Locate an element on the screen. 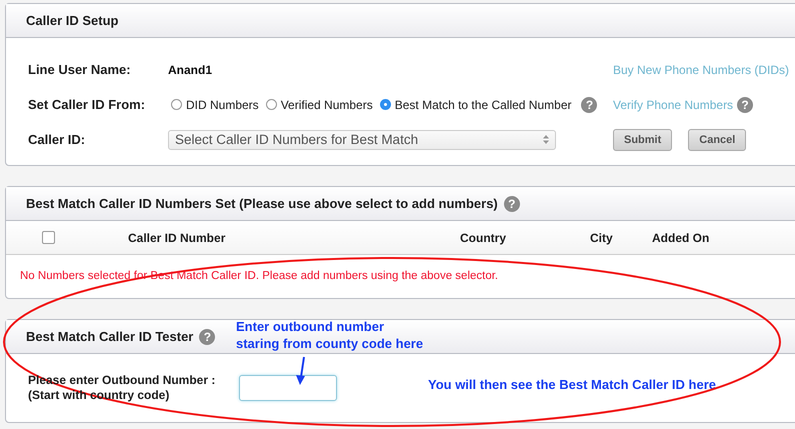 The image size is (795, 429). field-label: (Start with country code) is located at coordinates (99, 395).